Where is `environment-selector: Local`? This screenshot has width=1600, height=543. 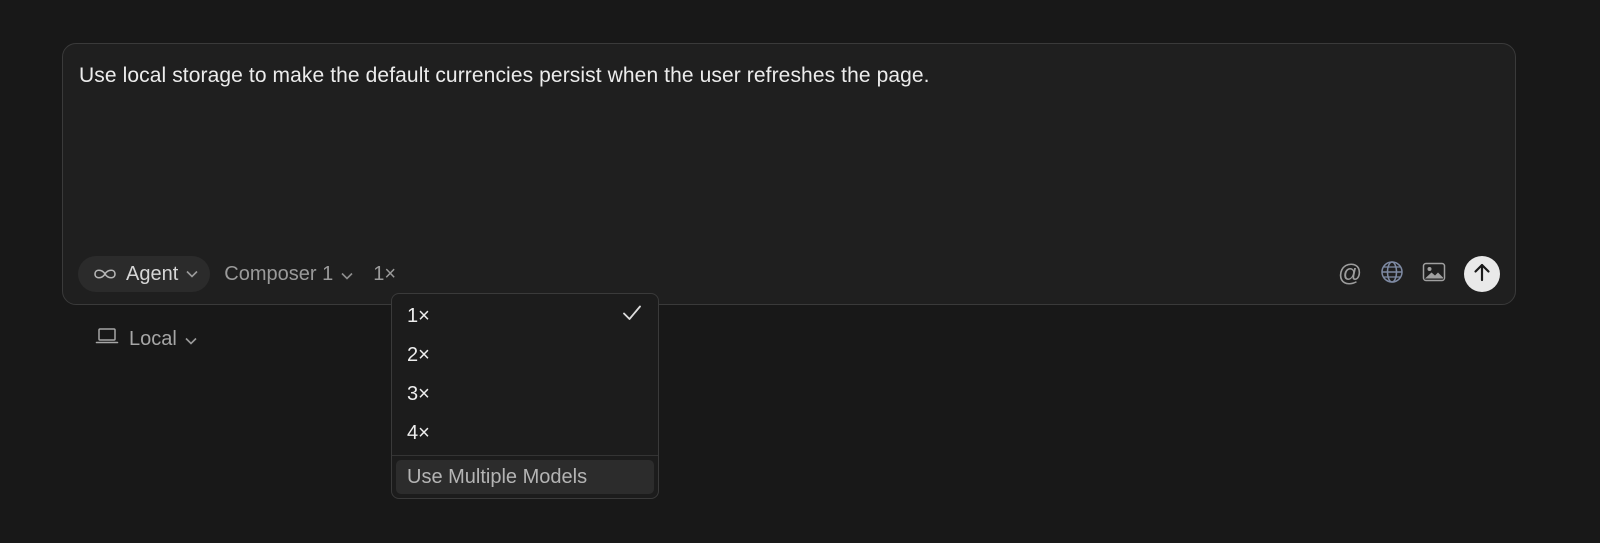 environment-selector: Local is located at coordinates (146, 339).